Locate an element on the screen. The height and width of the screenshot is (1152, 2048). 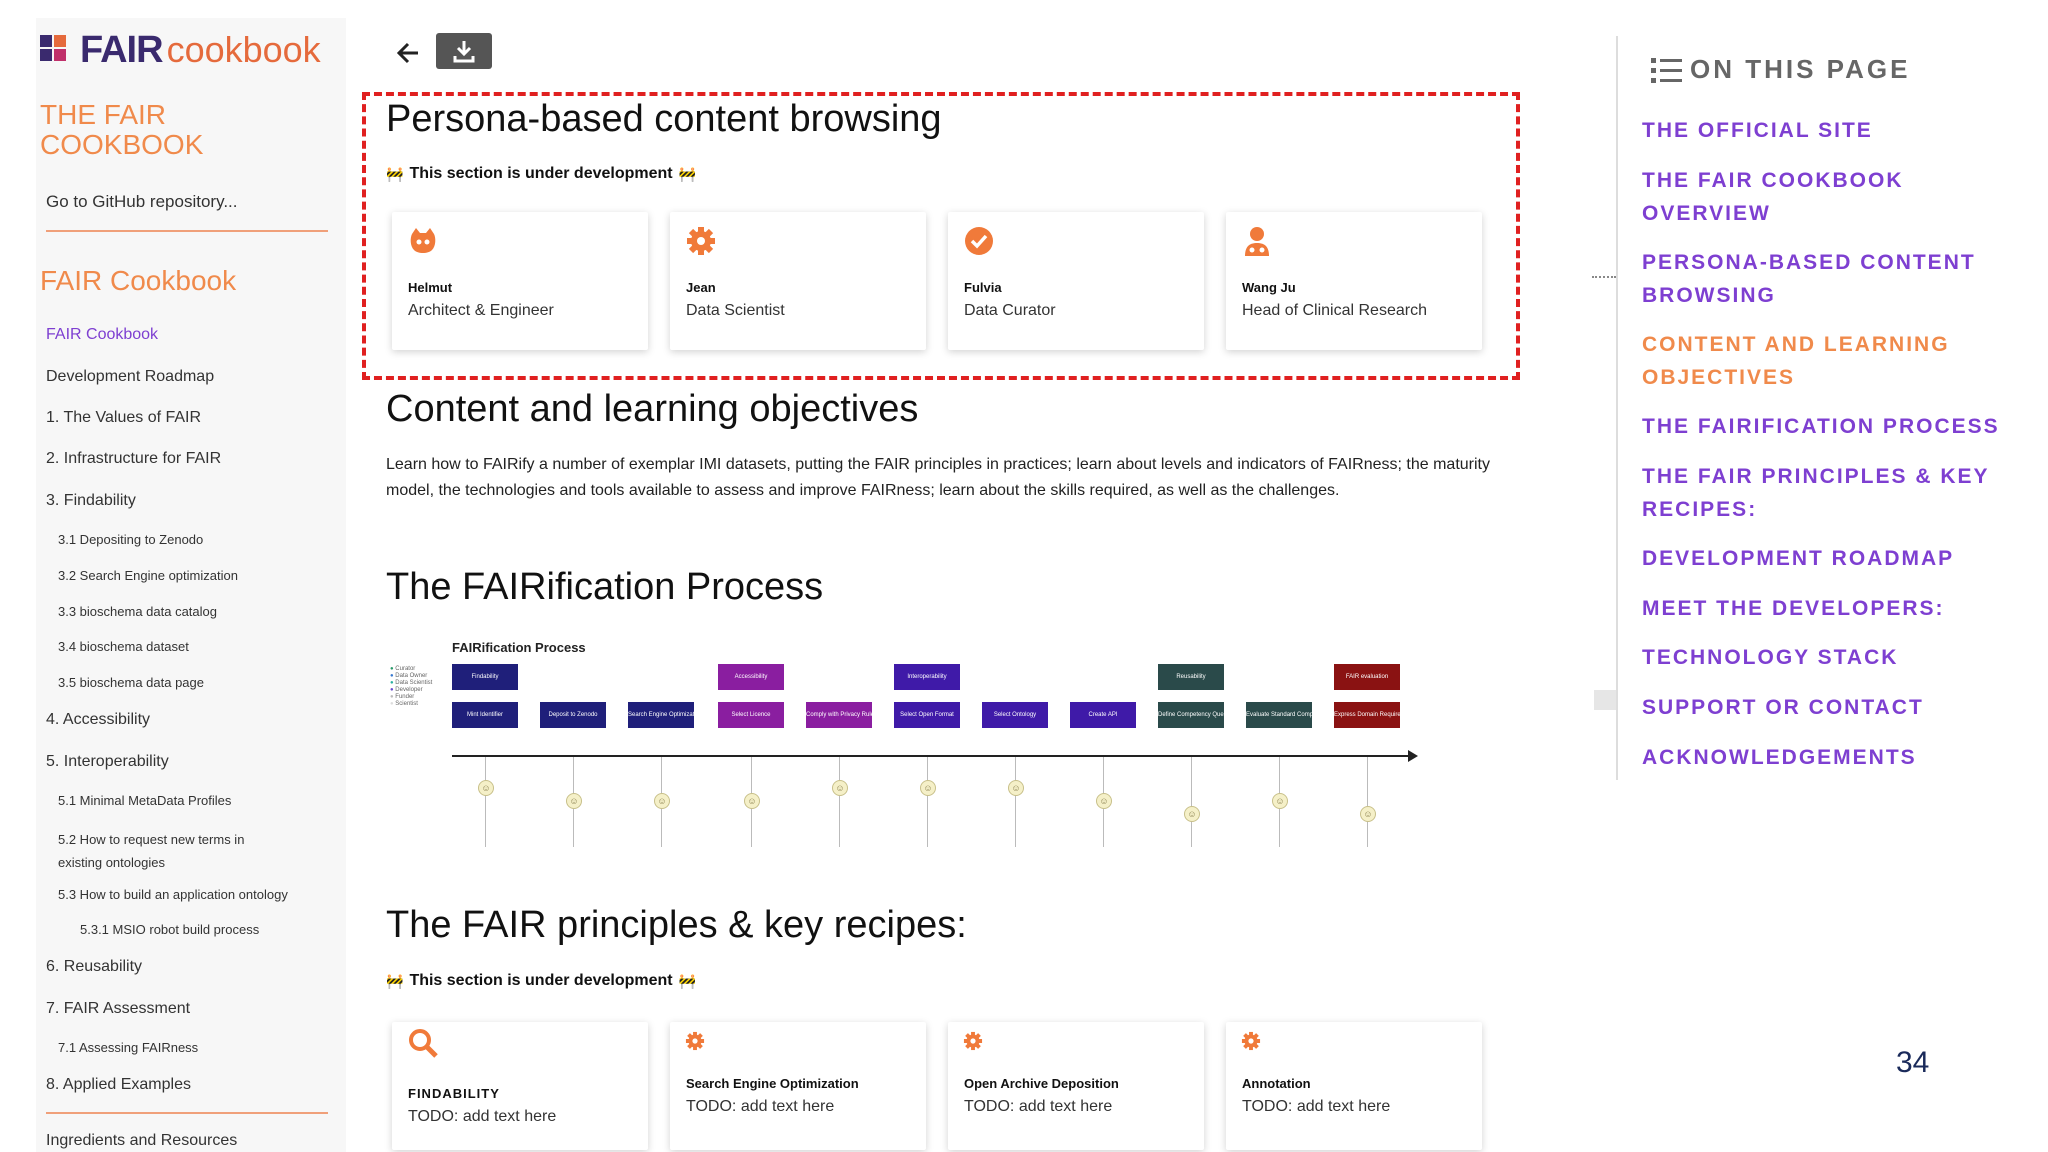
persona-dev-note: 🚧 This section is under development 🚧 is located at coordinates (541, 173).